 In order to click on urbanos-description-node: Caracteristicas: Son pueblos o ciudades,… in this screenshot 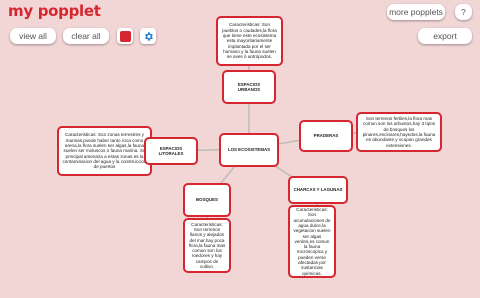, I will do `click(249, 41)`.